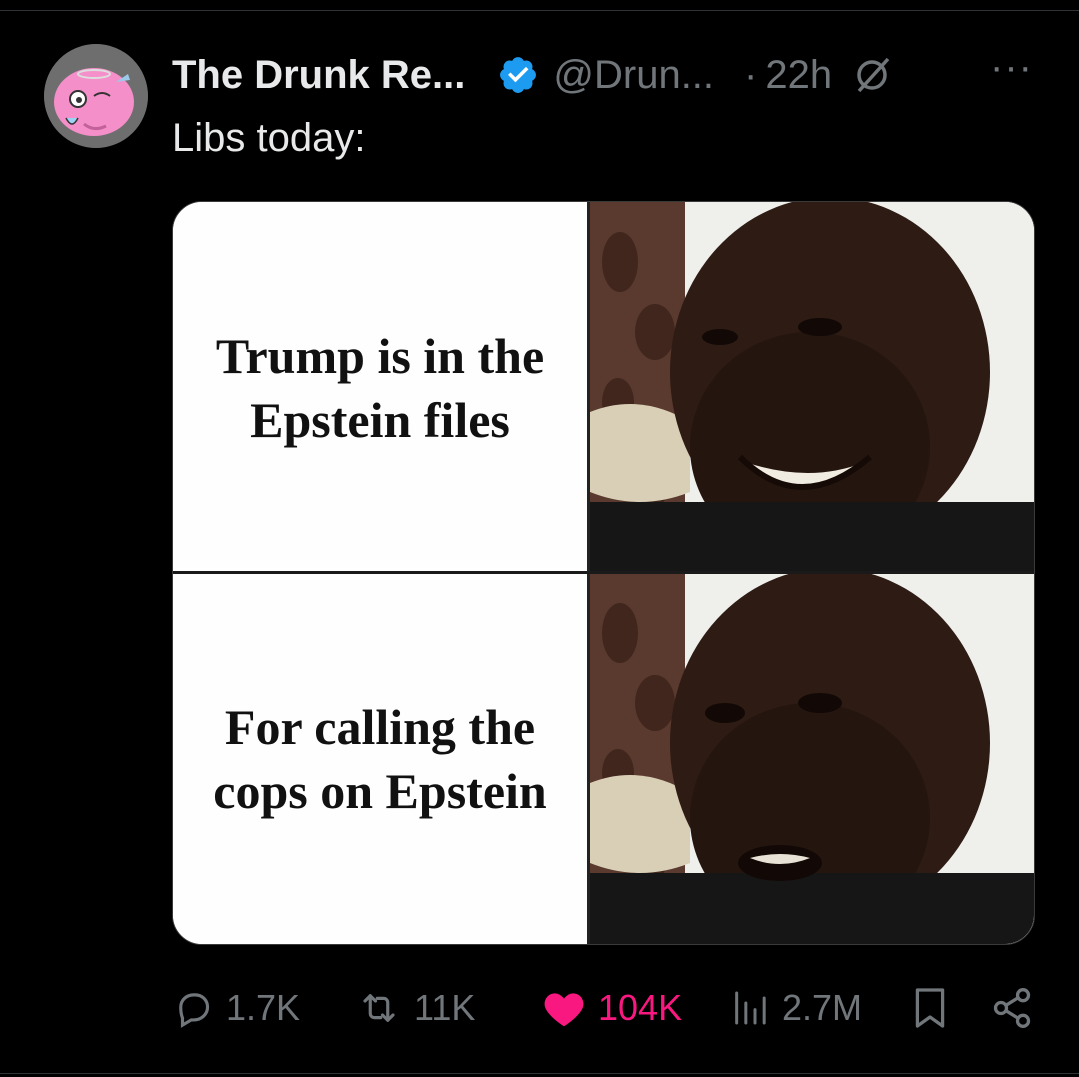 This screenshot has height=1077, width=1079. What do you see at coordinates (379, 1008) in the screenshot?
I see `repost-icon` at bounding box center [379, 1008].